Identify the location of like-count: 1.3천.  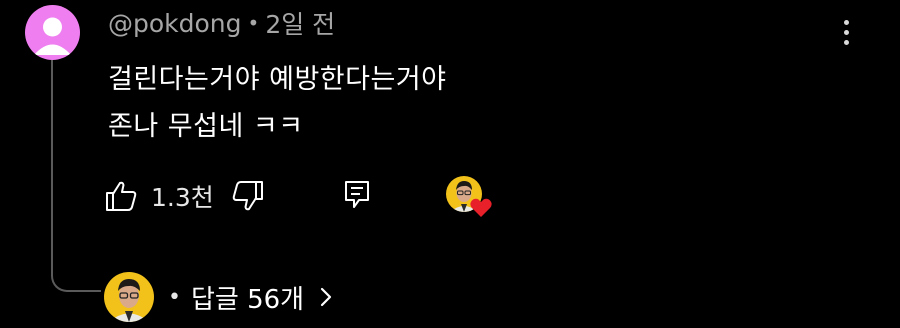
(182, 197).